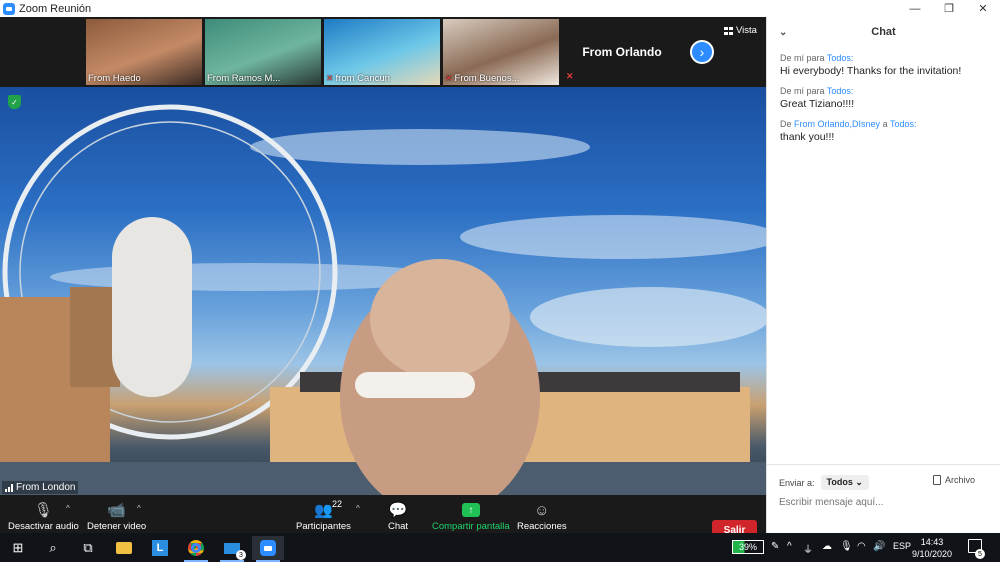 The width and height of the screenshot is (1000, 562). I want to click on signal-icon, so click(9, 487).